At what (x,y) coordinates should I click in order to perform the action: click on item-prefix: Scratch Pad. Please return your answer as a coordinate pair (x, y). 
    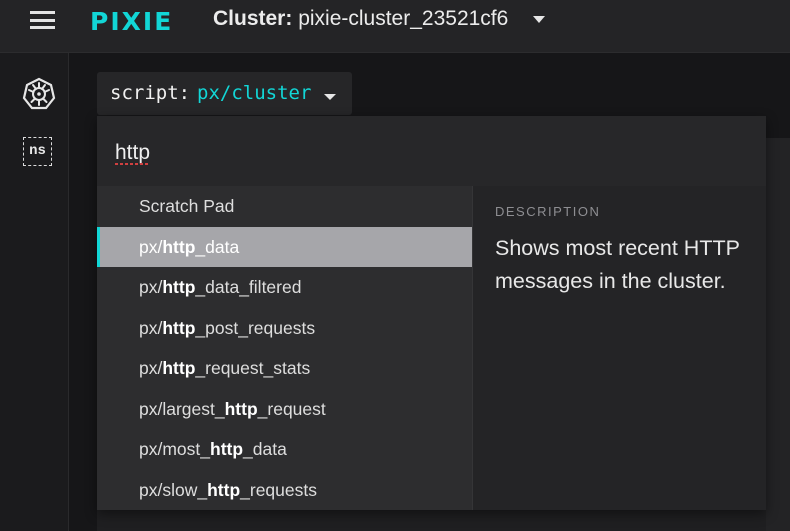
    Looking at the image, I should click on (187, 206).